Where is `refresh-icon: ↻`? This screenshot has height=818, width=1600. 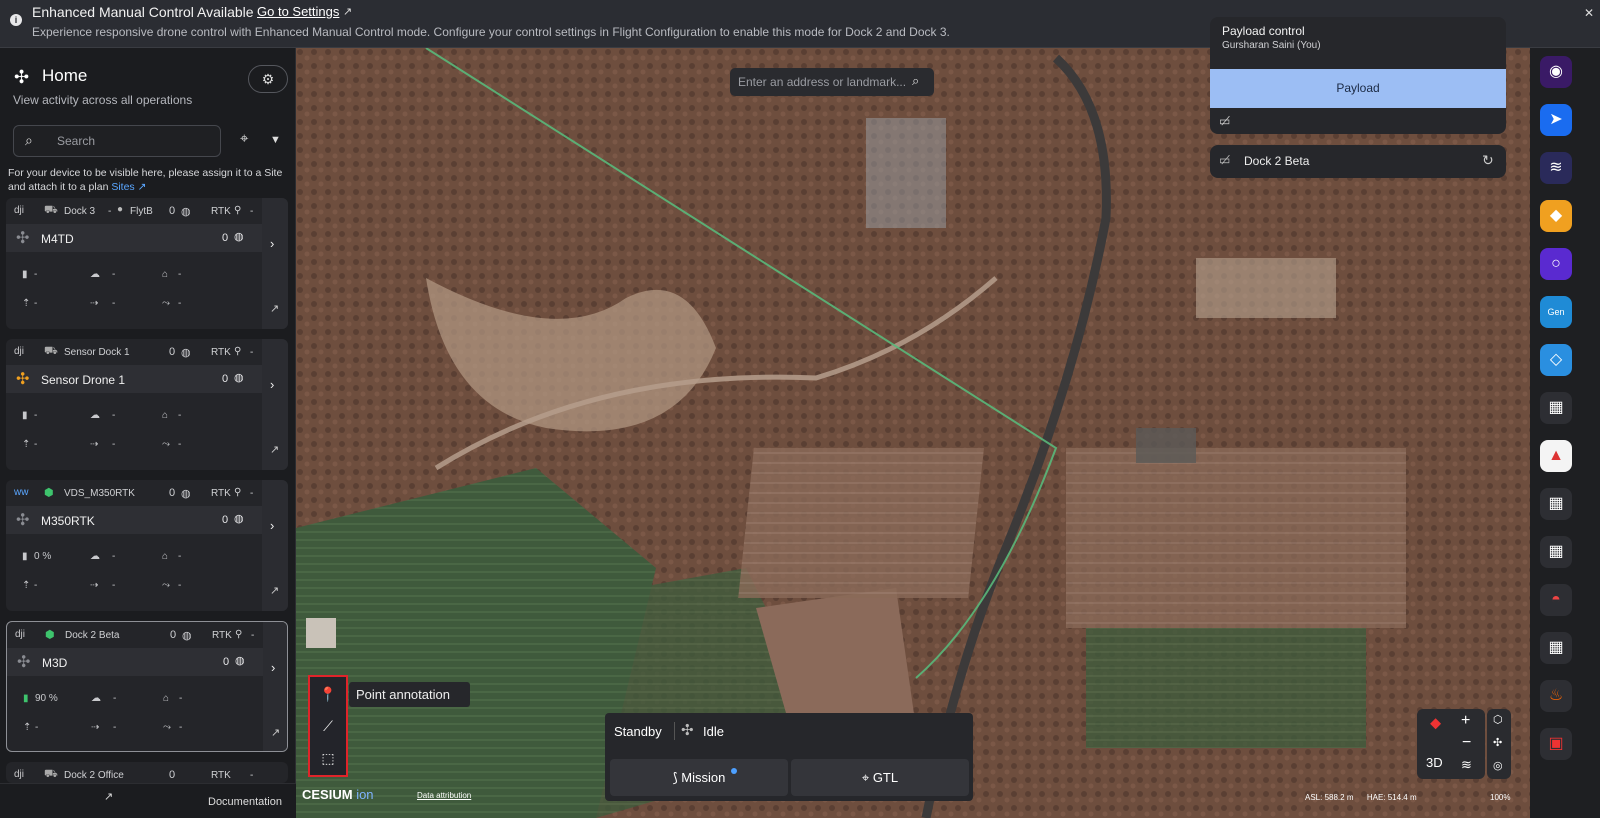
refresh-icon: ↻ is located at coordinates (1488, 160).